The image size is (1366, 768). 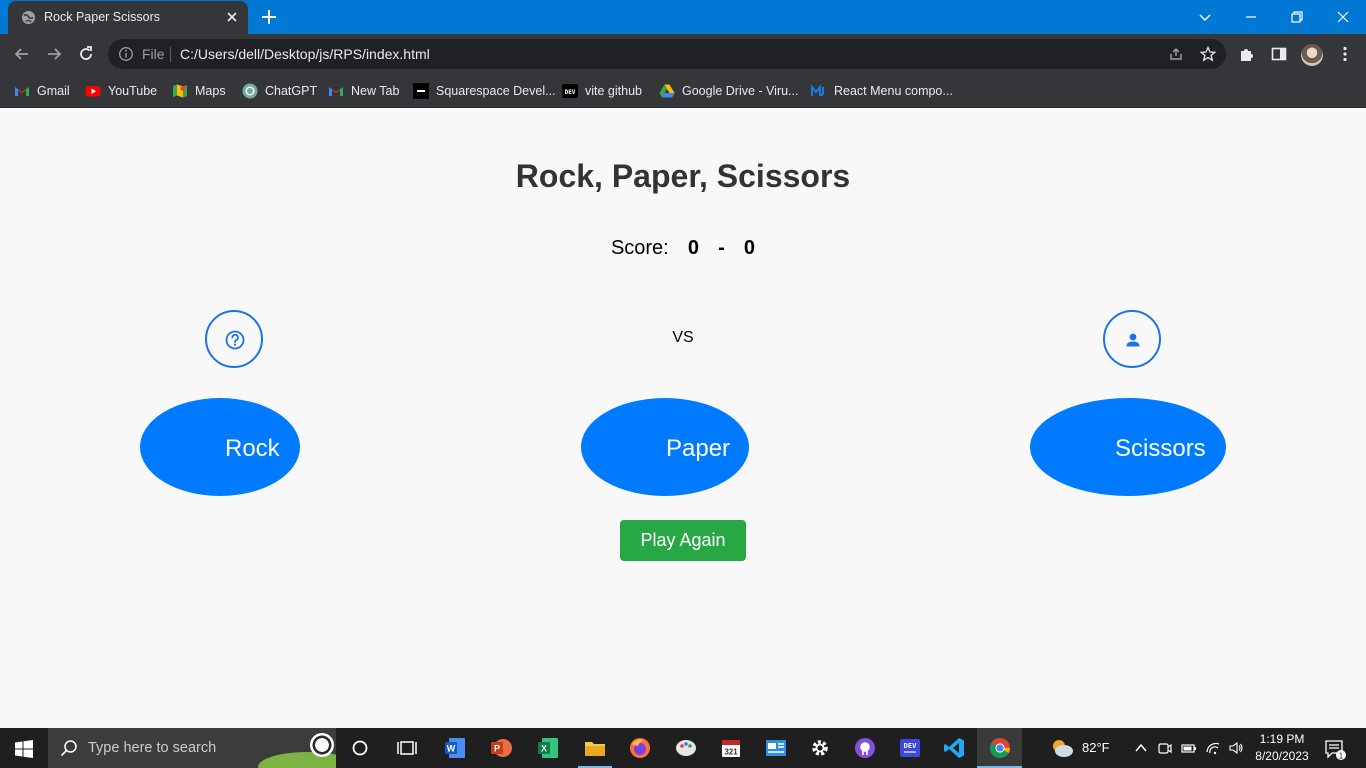 I want to click on chevron-down-icon, so click(x=1205, y=17).